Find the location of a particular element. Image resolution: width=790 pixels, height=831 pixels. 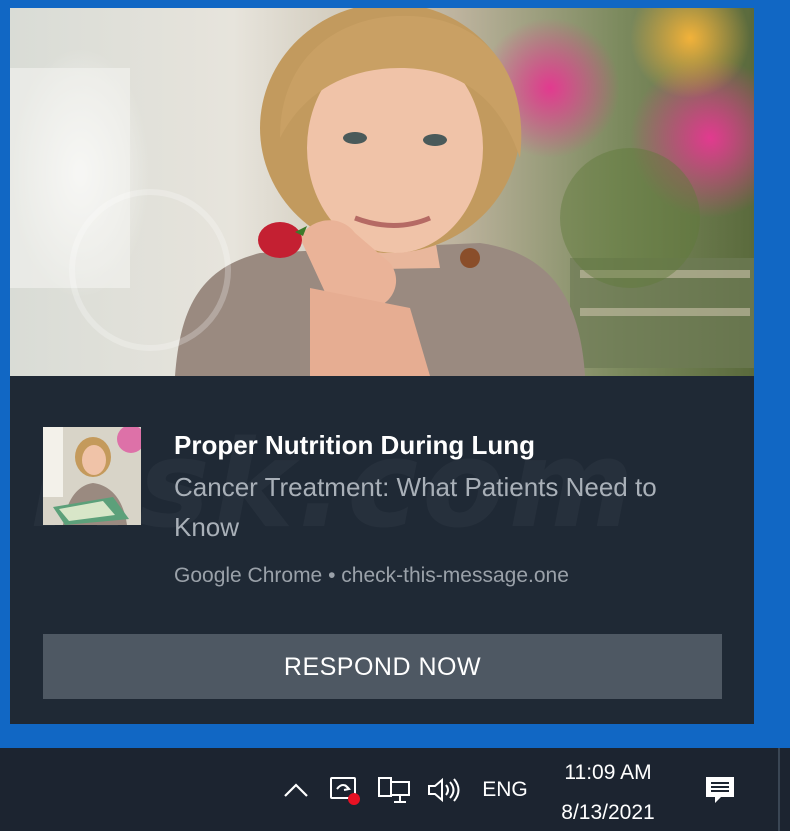

notification-title: Proper Nutrition During Lung is located at coordinates (355, 445).